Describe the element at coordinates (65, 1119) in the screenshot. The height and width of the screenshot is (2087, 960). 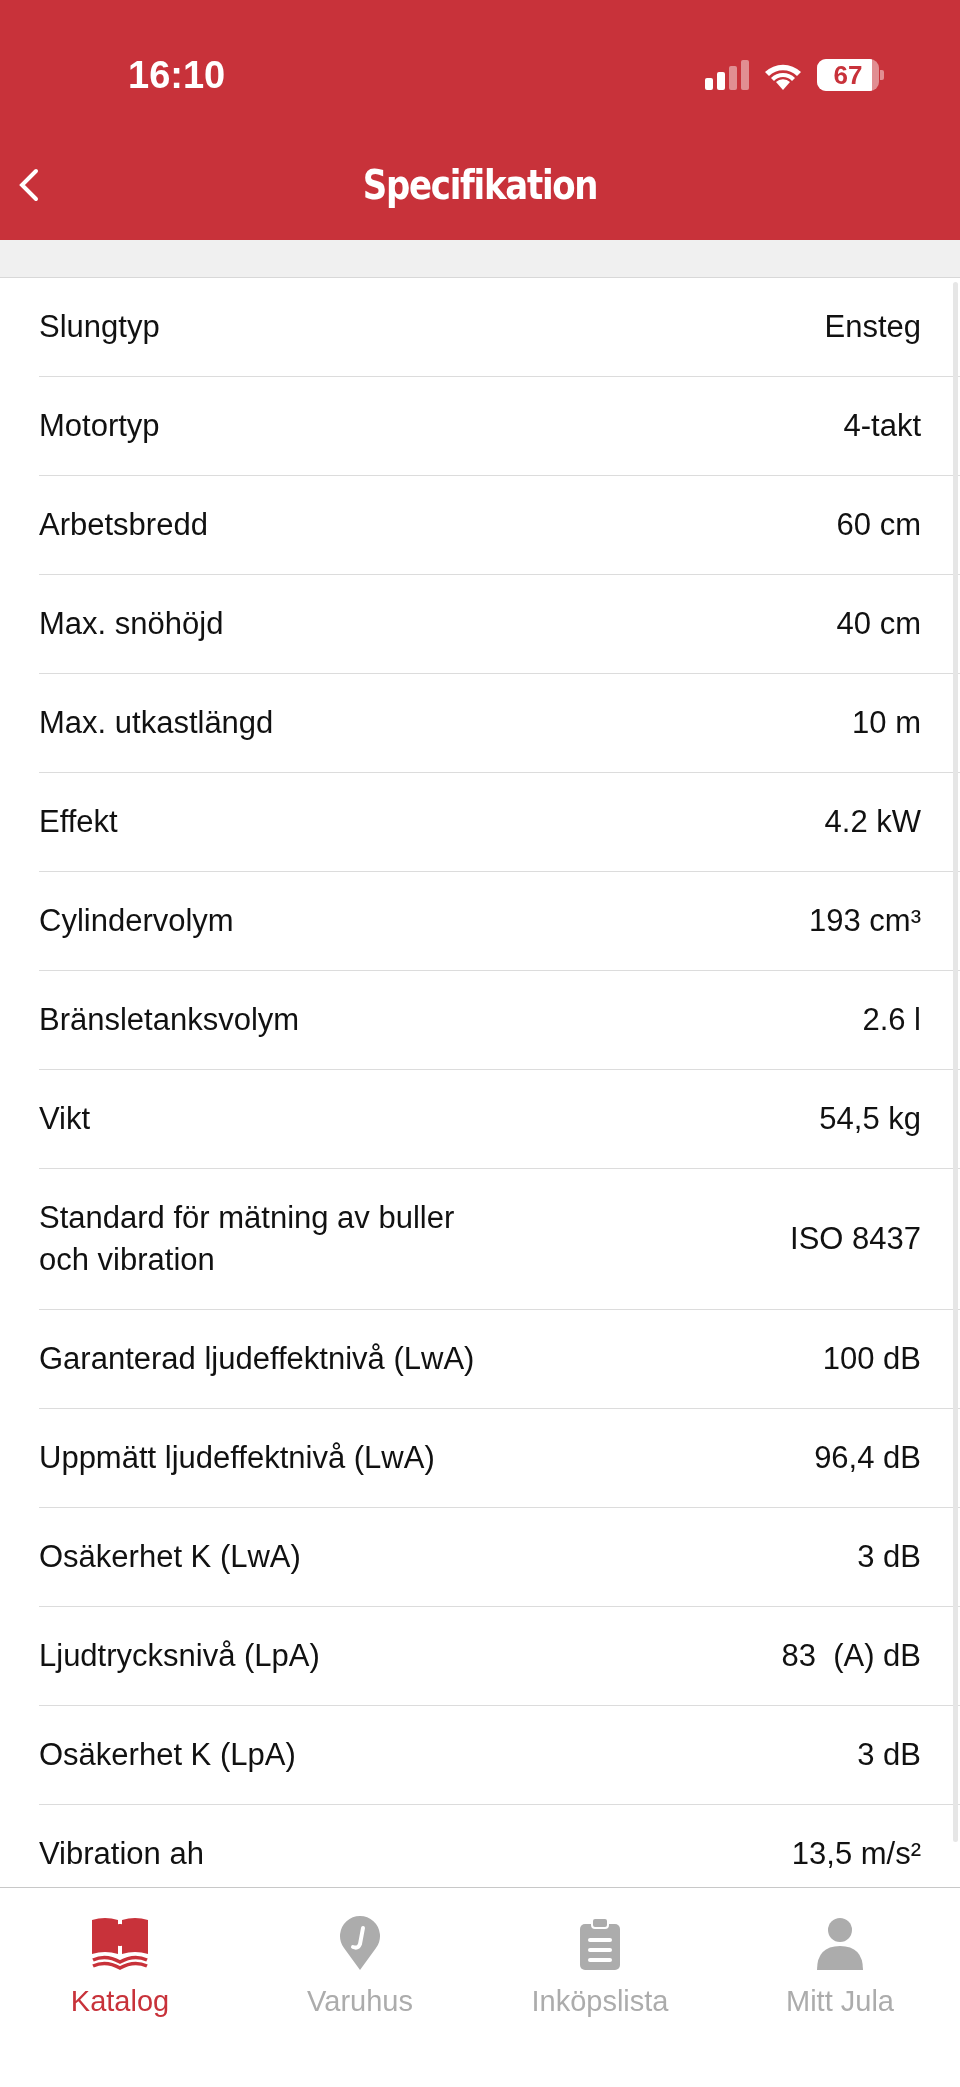
I see `spec-label: Vikt` at that location.